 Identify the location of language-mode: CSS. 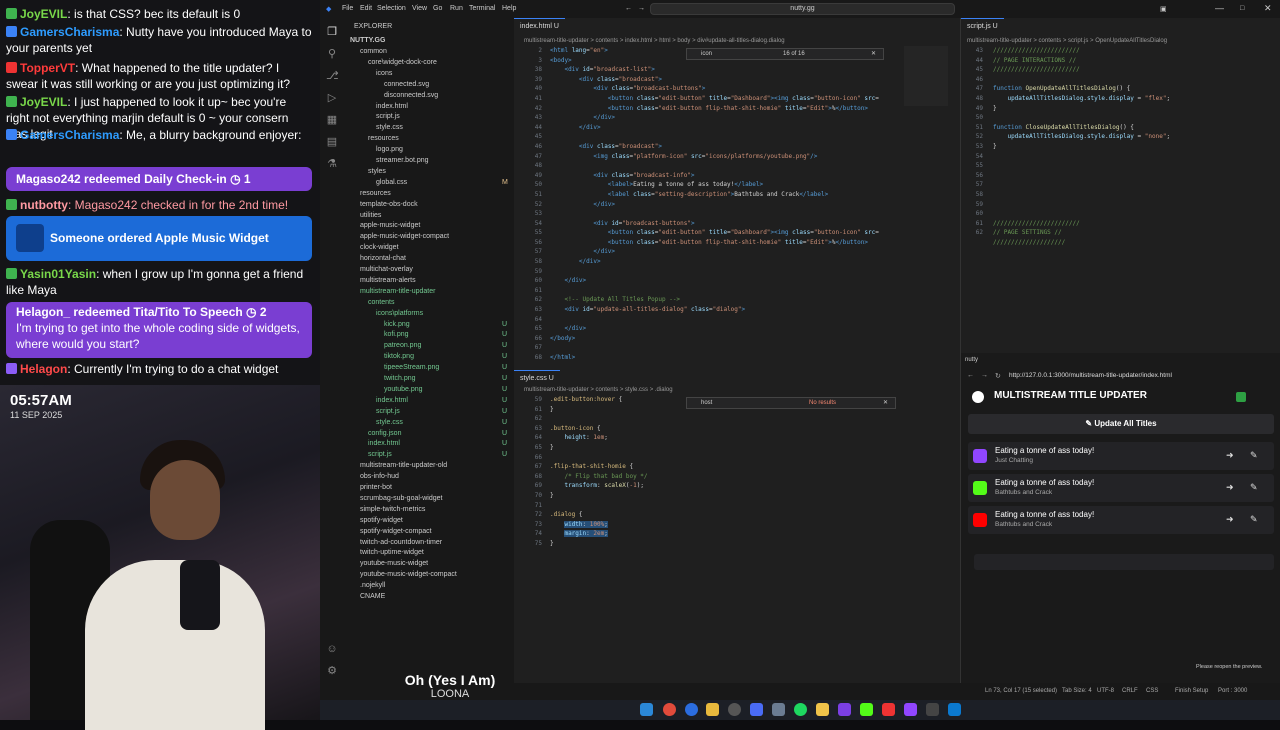
(1152, 691).